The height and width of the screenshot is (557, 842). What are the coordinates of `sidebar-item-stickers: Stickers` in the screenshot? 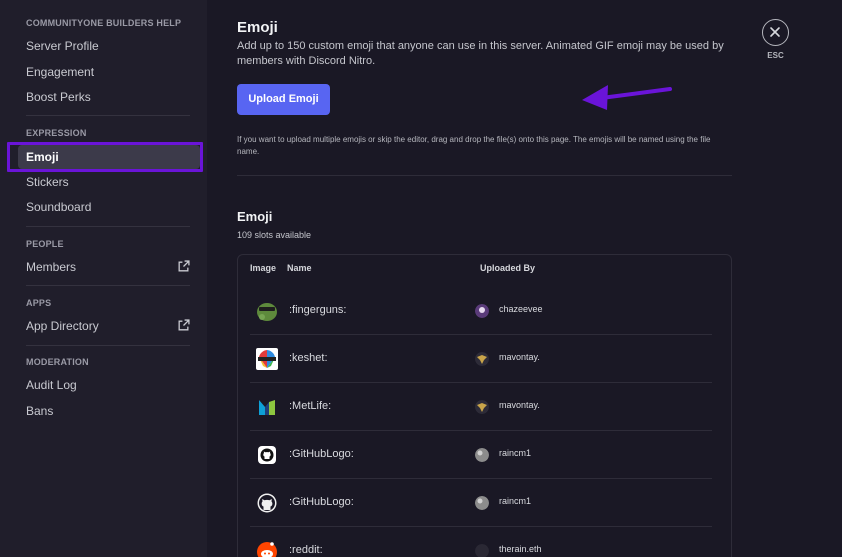 It's located at (109, 182).